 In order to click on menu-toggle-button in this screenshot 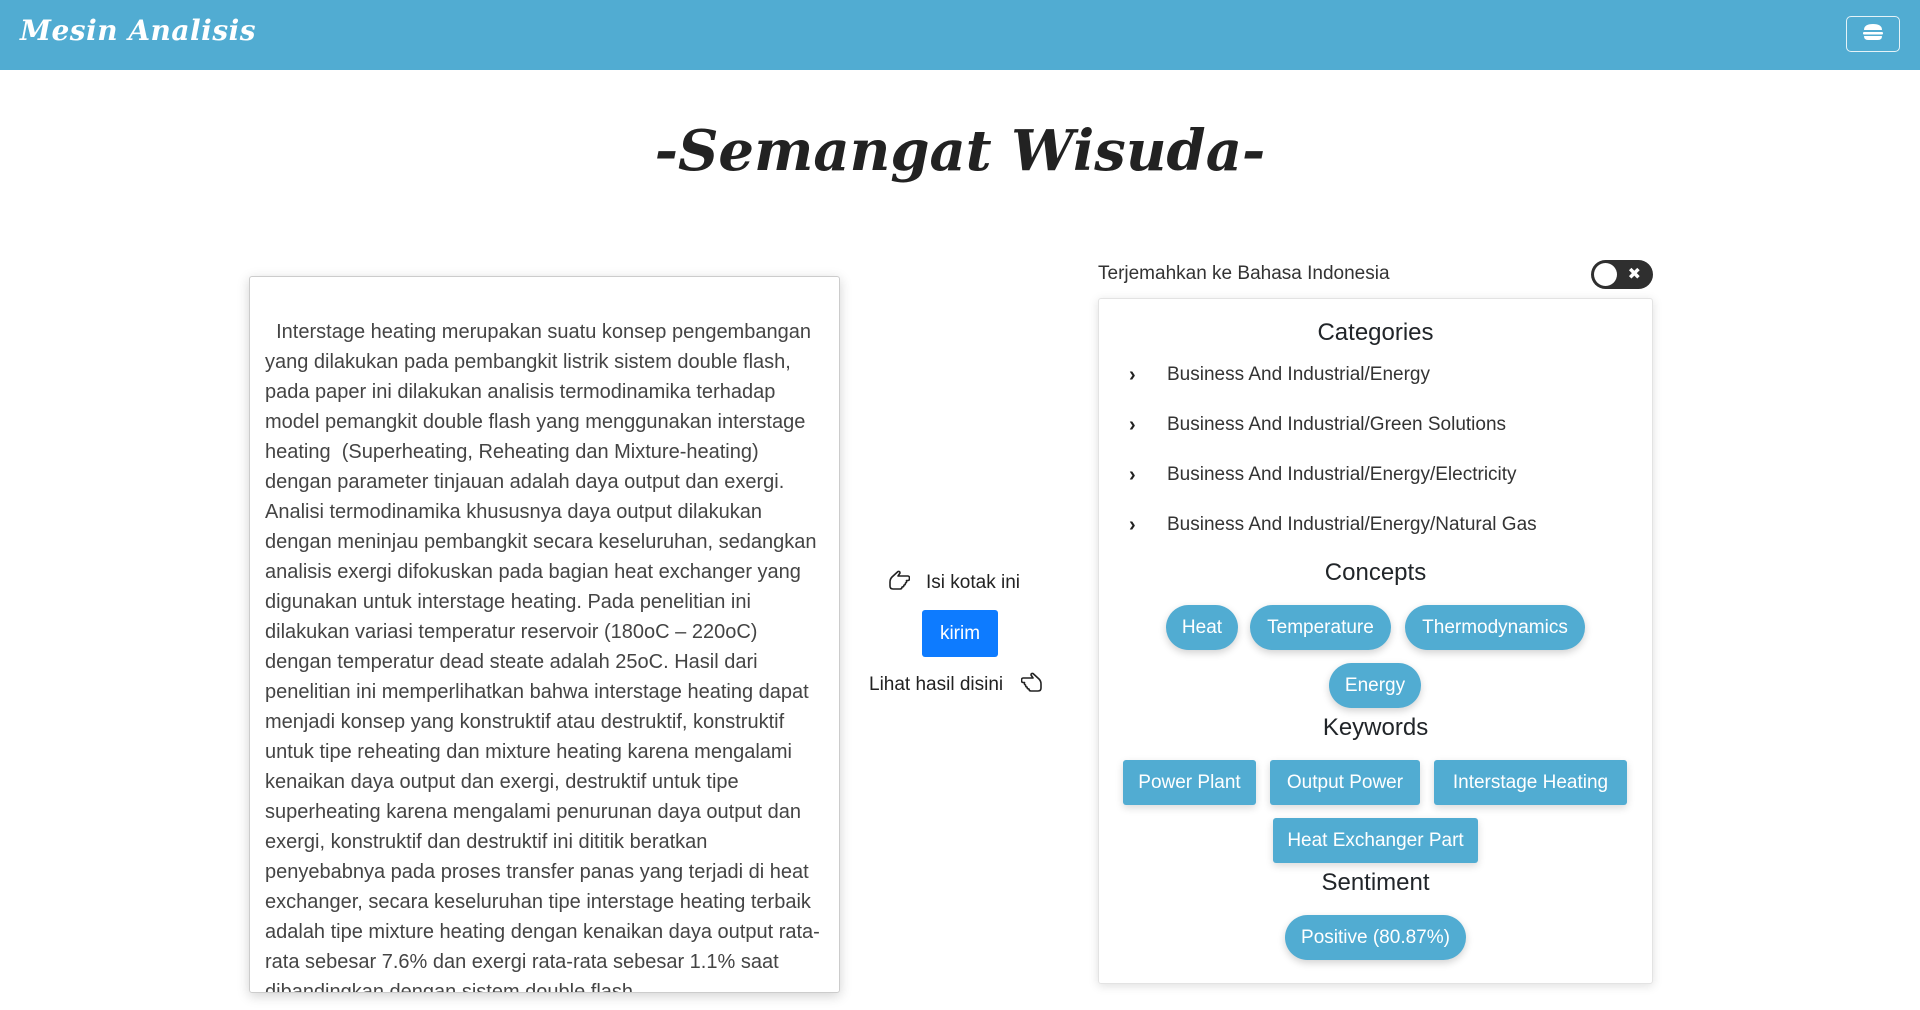, I will do `click(1873, 34)`.